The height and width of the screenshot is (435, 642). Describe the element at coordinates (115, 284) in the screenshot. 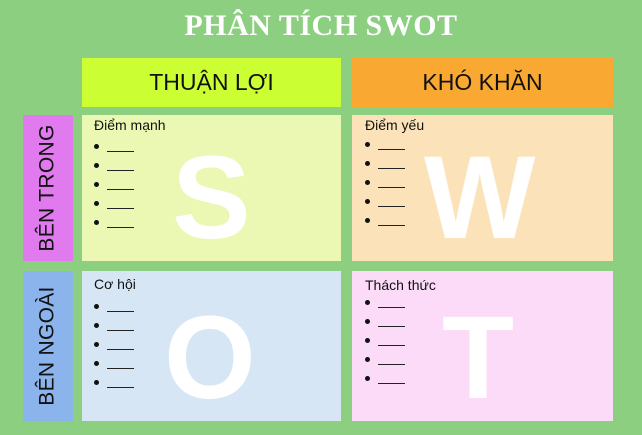

I see `quadrant-label-opportunities: Cơ hội` at that location.